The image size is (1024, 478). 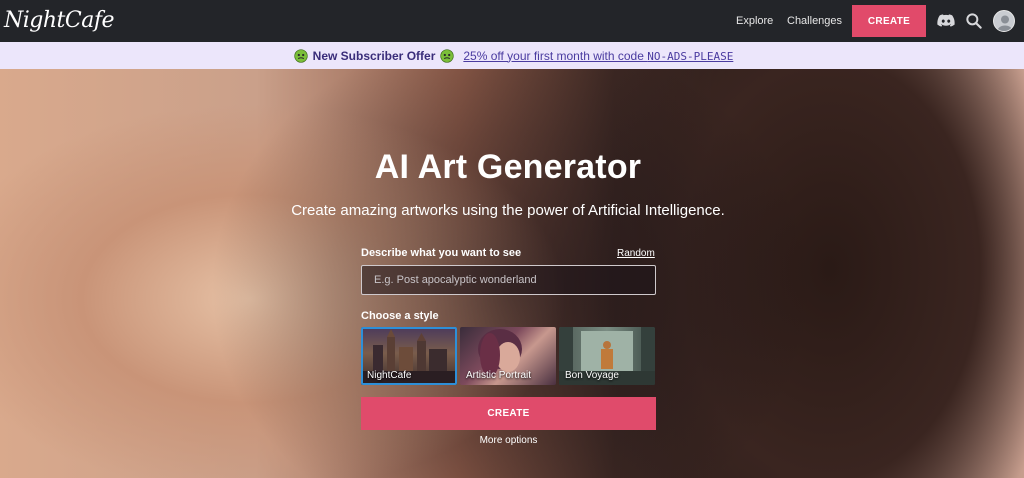 What do you see at coordinates (59, 21) in the screenshot?
I see `nightcafe-logo: NightCafe` at bounding box center [59, 21].